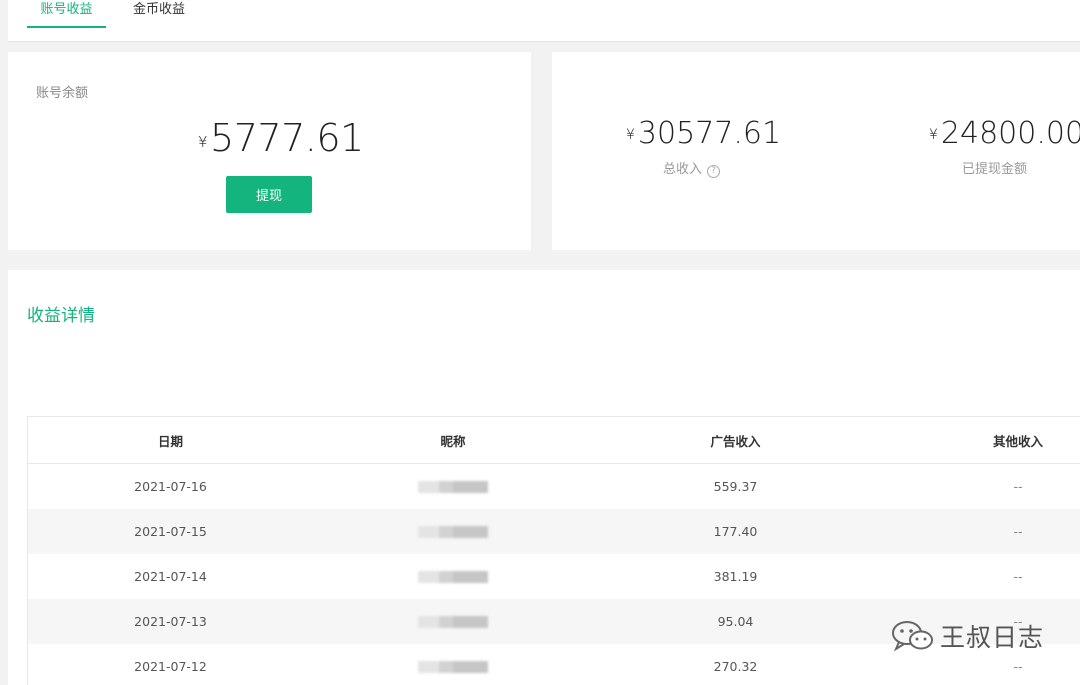  What do you see at coordinates (735, 531) in the screenshot?
I see `ad-income-cell: 177.40` at bounding box center [735, 531].